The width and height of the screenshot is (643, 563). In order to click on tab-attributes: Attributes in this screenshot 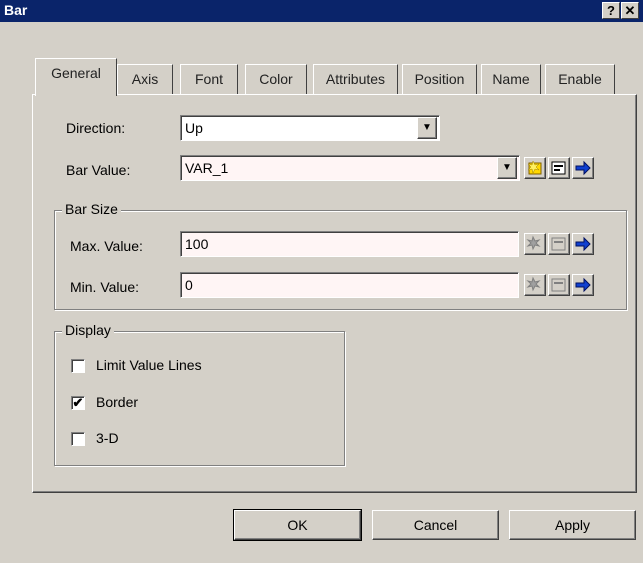, I will do `click(355, 79)`.